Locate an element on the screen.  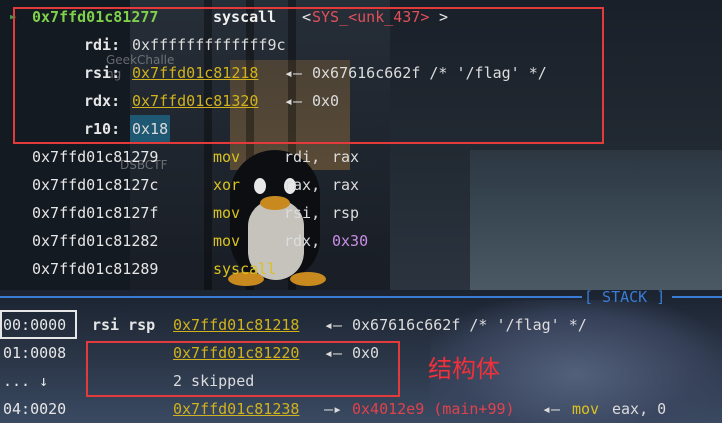
instr-mnemonic: syscall is located at coordinates (245, 269).